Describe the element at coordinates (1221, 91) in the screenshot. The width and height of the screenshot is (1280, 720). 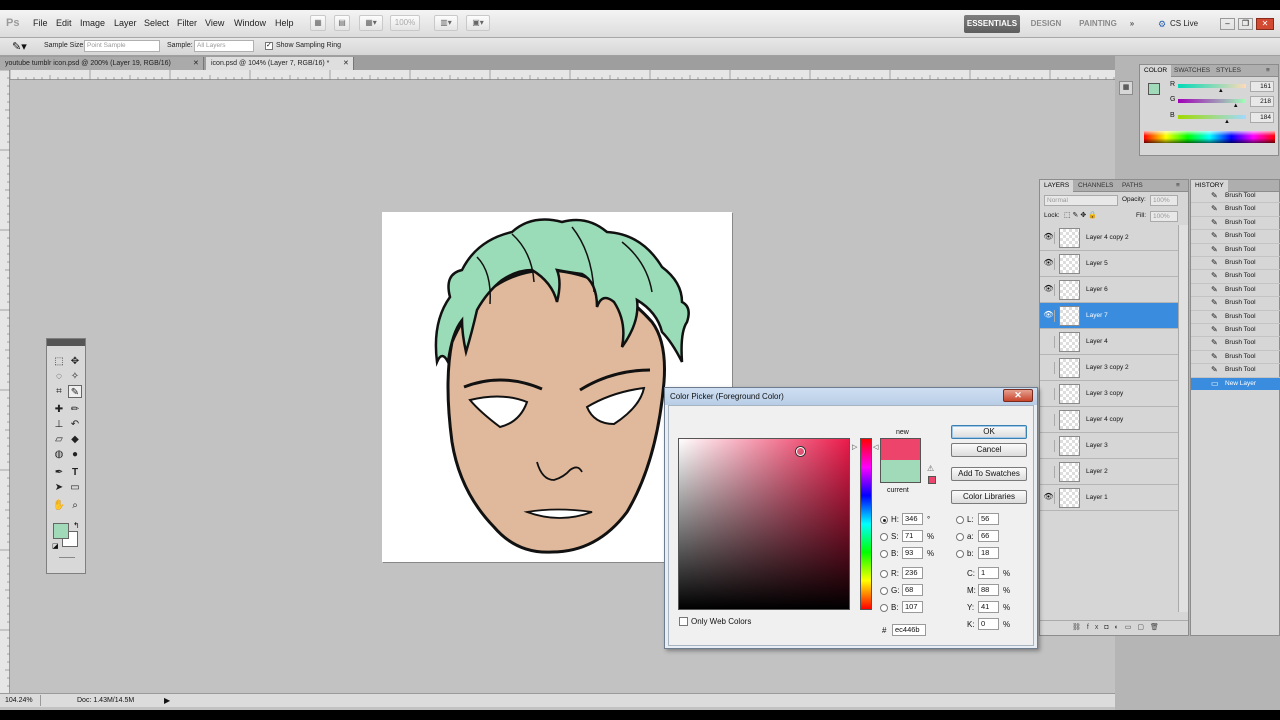
I see `r-slider-thumb: ▲` at that location.